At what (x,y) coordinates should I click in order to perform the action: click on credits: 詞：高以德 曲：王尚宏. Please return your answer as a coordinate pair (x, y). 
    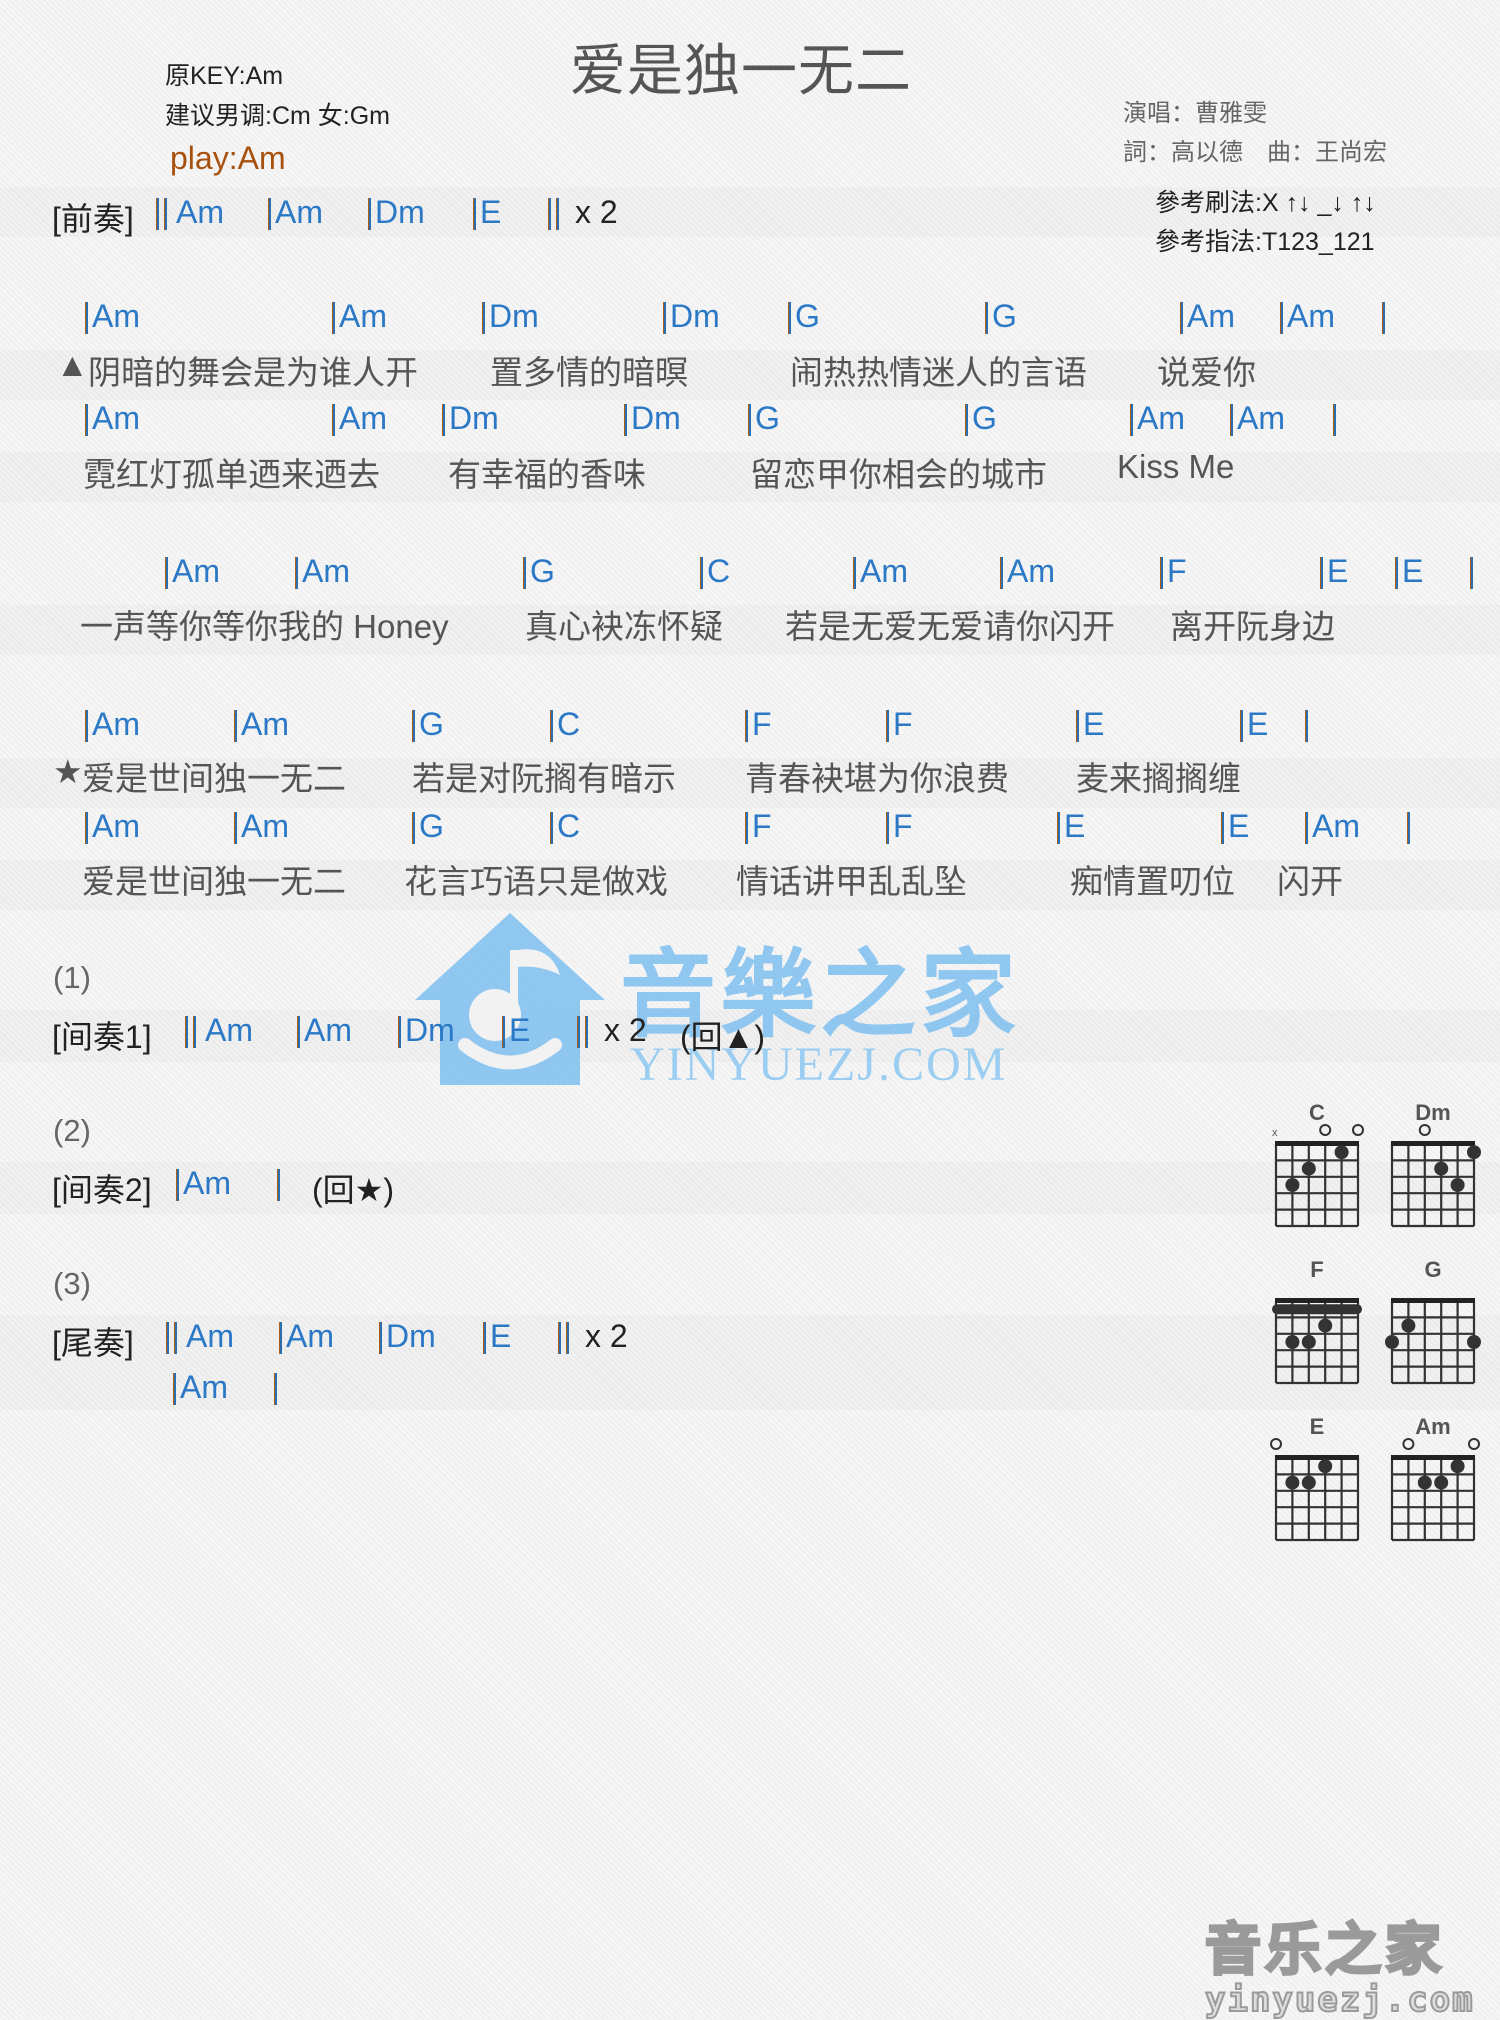
    Looking at the image, I should click on (1255, 152).